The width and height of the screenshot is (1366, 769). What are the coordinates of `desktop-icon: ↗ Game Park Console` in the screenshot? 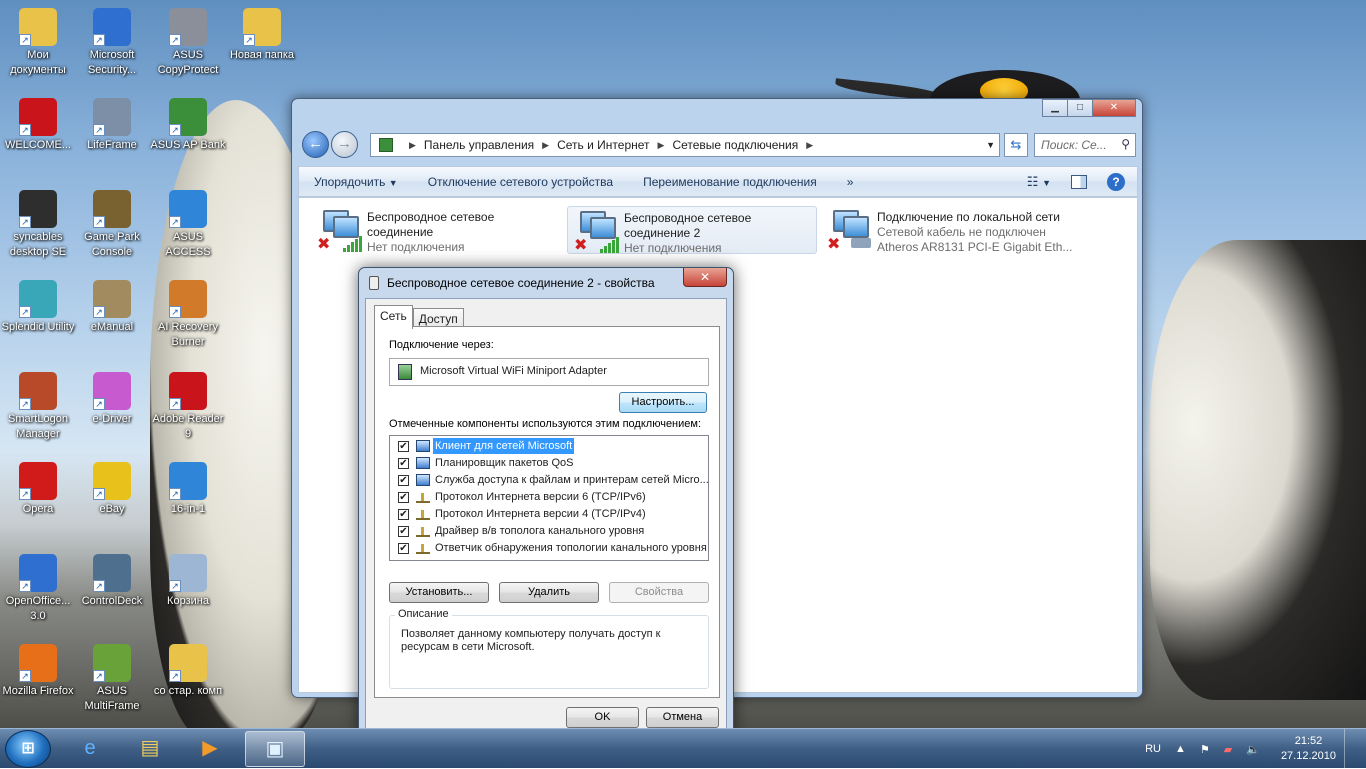 It's located at (112, 225).